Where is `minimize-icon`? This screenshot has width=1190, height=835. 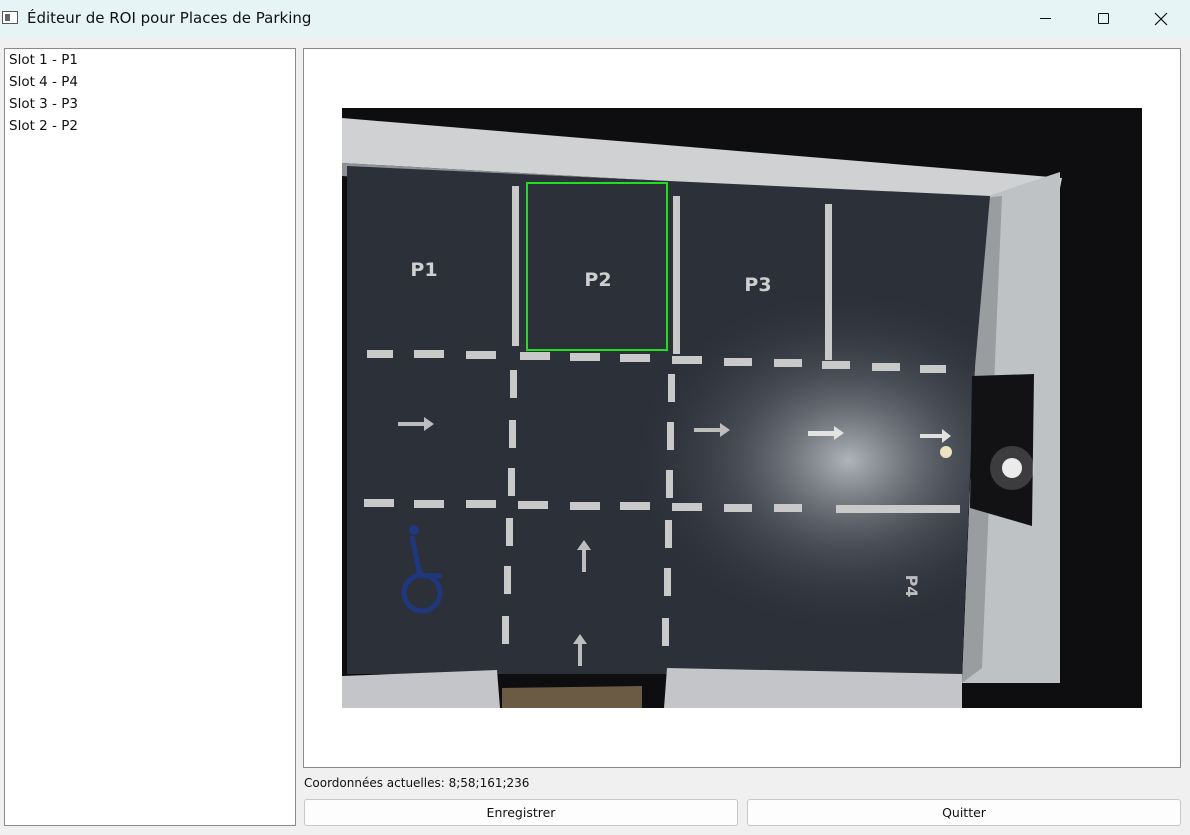
minimize-icon is located at coordinates (1045, 18).